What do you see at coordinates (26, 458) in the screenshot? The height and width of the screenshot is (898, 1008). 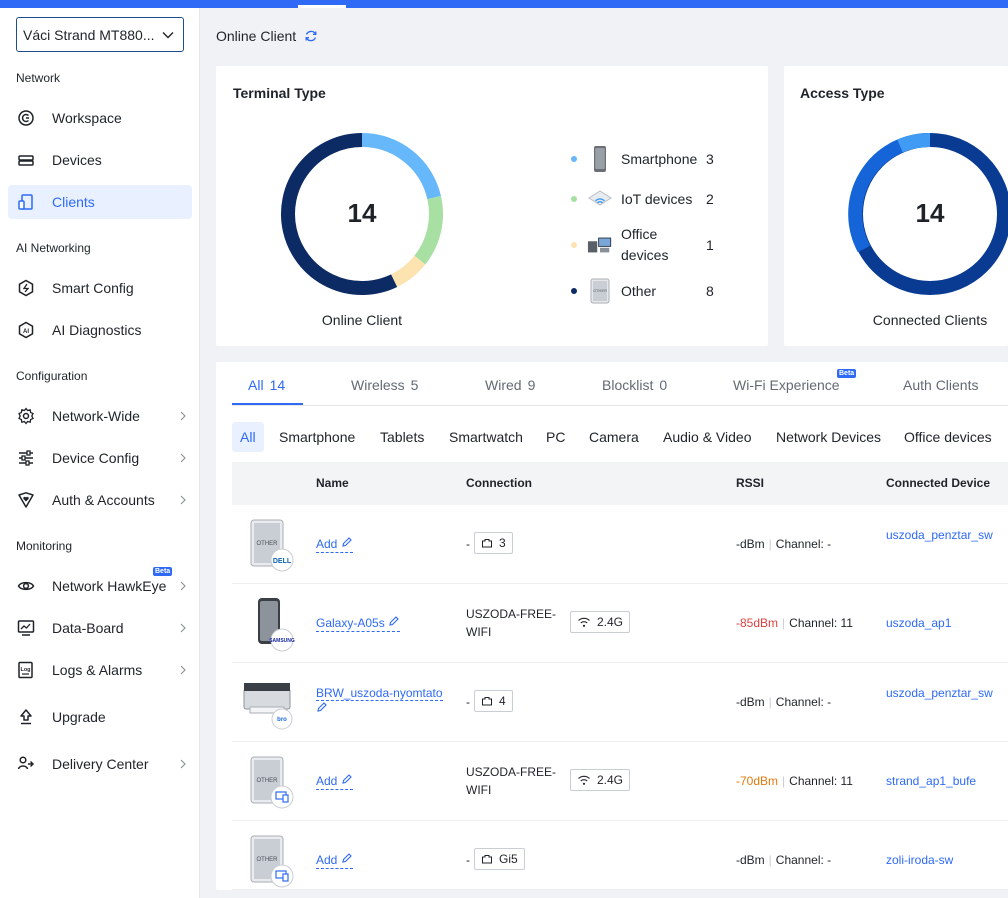 I see `sliders-icon` at bounding box center [26, 458].